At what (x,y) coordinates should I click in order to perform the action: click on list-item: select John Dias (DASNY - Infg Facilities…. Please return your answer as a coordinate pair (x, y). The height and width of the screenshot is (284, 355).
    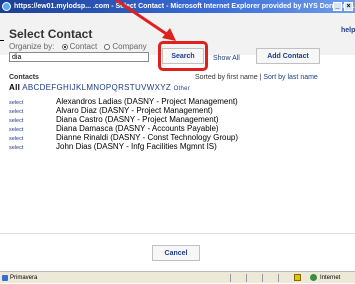
    Looking at the image, I should click on (113, 147).